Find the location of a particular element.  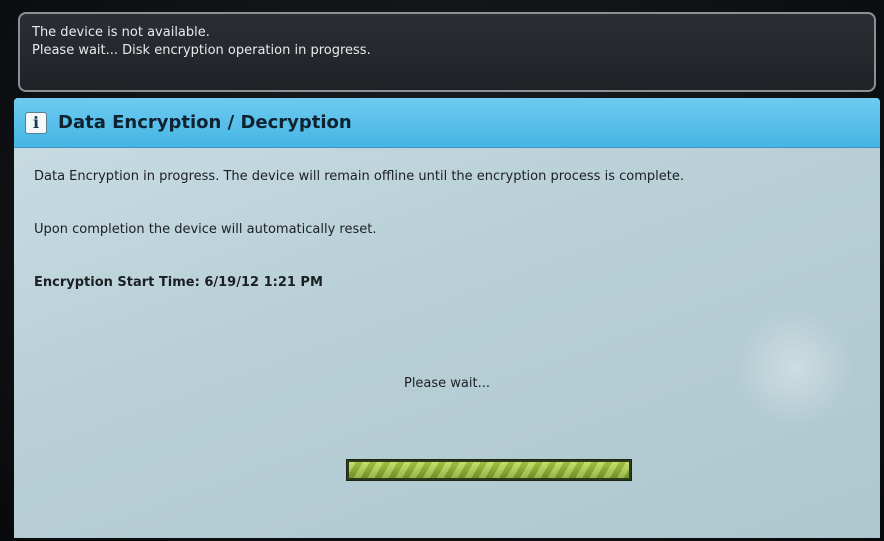

status-line-1: The device is not available. is located at coordinates (121, 32).